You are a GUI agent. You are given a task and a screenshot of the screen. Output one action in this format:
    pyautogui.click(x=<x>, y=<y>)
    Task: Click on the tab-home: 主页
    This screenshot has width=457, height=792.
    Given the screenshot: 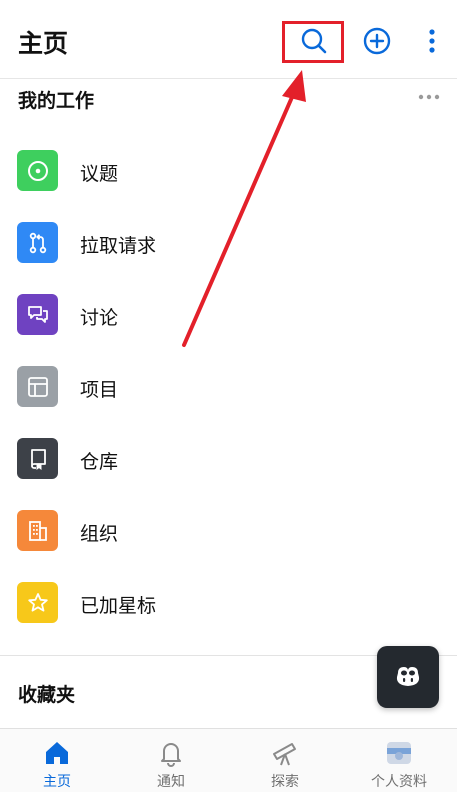 What is the action you would take?
    pyautogui.click(x=57, y=760)
    